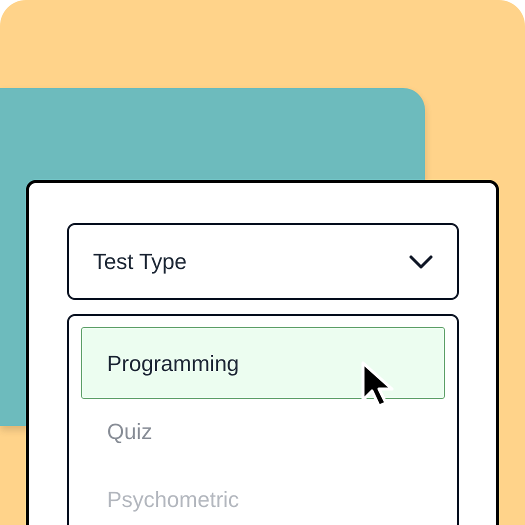 The image size is (525, 525). Describe the element at coordinates (263, 261) in the screenshot. I see `dropdown-field: Test Type` at that location.